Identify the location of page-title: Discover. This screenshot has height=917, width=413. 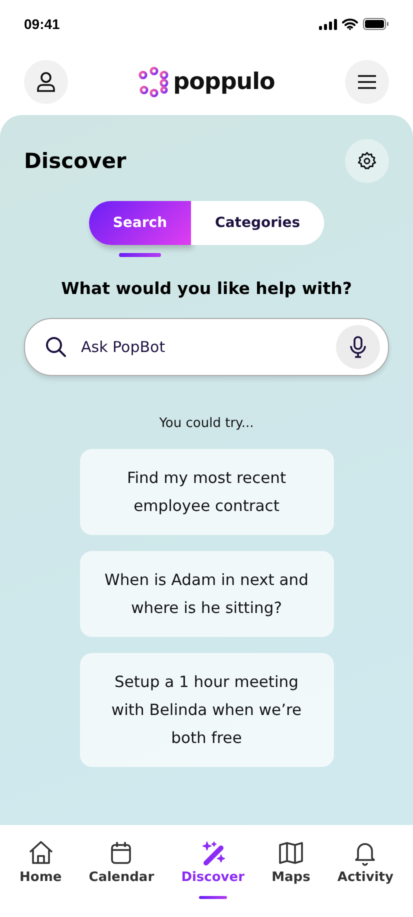
(75, 161).